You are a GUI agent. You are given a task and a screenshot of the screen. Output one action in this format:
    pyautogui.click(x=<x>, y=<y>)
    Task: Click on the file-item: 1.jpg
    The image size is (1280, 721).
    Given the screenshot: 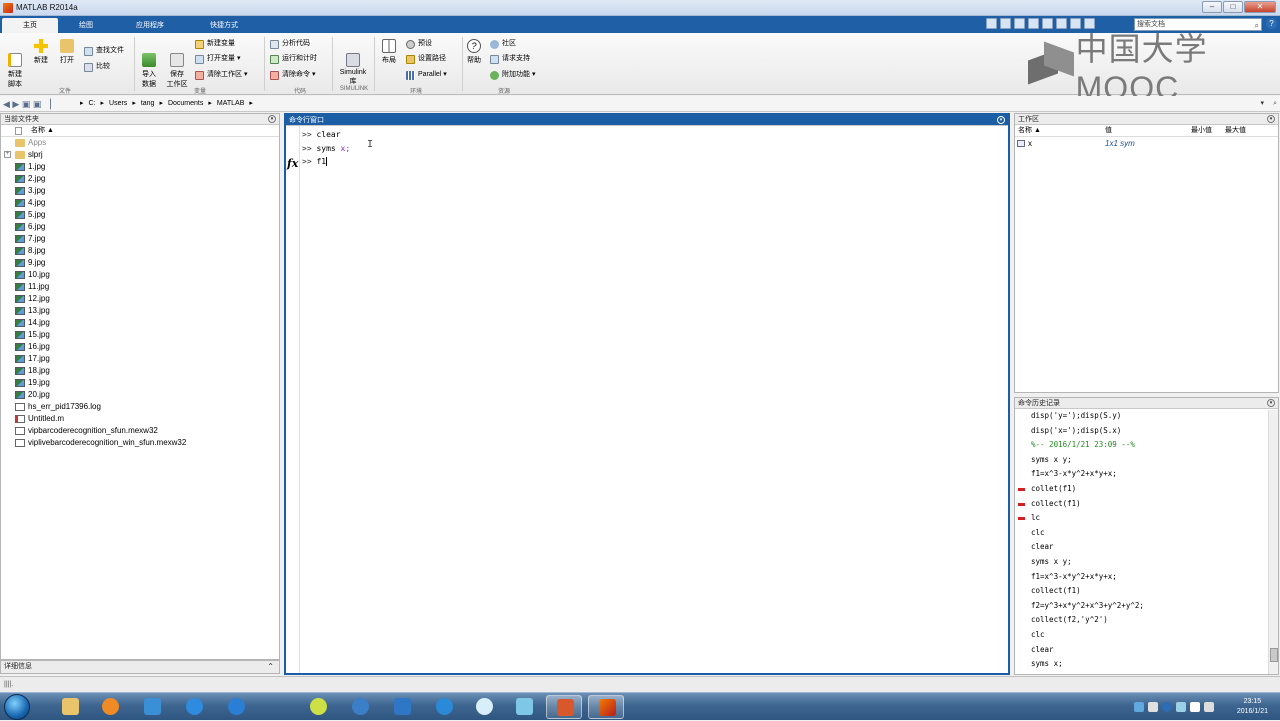 What is the action you would take?
    pyautogui.click(x=140, y=167)
    